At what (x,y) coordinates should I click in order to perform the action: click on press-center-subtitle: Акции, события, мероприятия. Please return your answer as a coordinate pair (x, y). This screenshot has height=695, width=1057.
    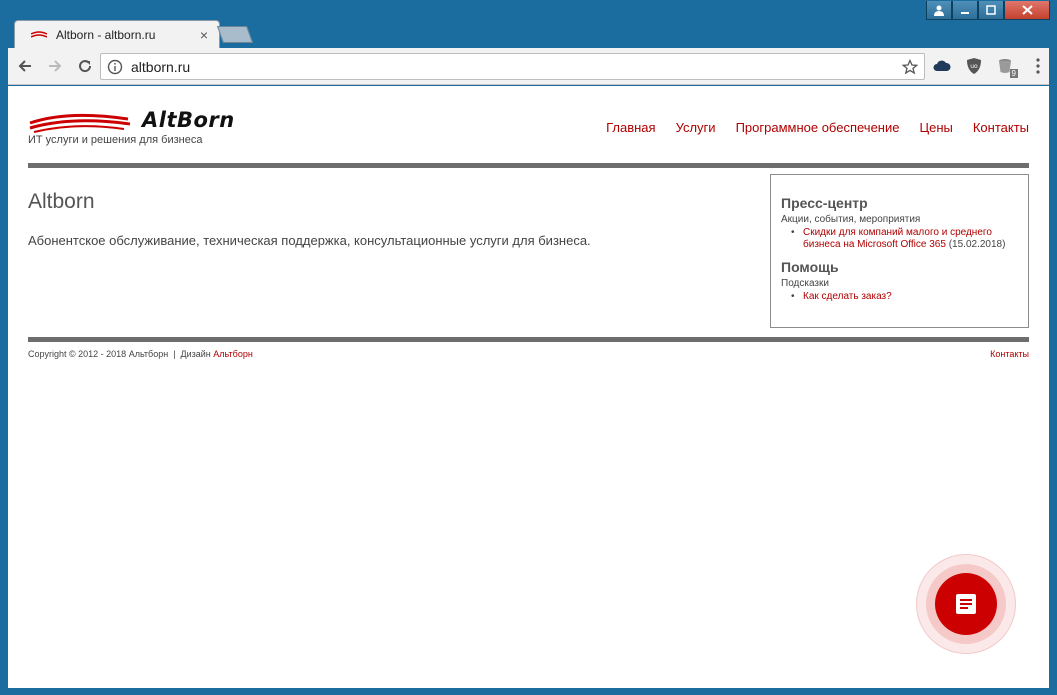
    Looking at the image, I should click on (851, 219).